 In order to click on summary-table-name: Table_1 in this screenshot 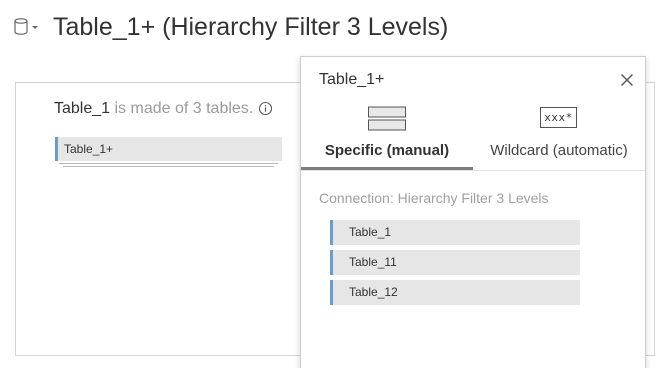, I will do `click(82, 108)`.